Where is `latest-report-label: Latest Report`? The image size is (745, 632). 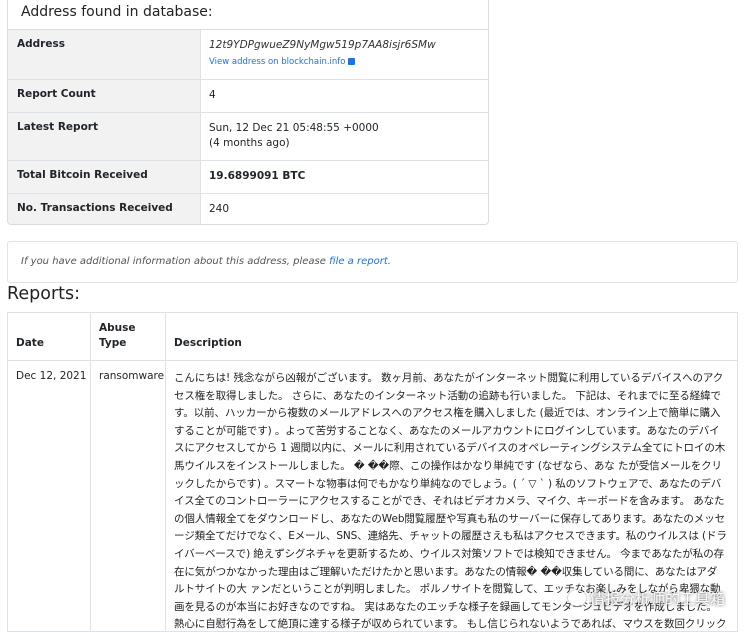 latest-report-label: Latest Report is located at coordinates (104, 136).